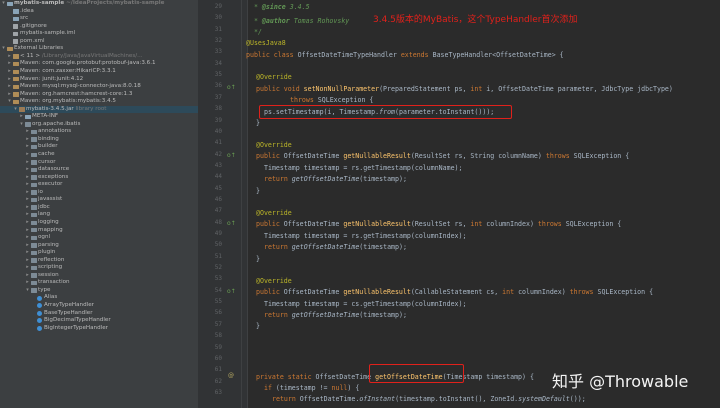  I want to click on tree-item: .idea, so click(99, 12).